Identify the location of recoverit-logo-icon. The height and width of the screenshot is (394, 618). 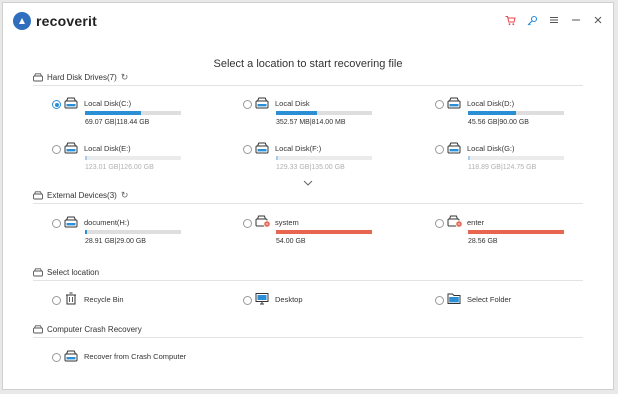
(22, 21).